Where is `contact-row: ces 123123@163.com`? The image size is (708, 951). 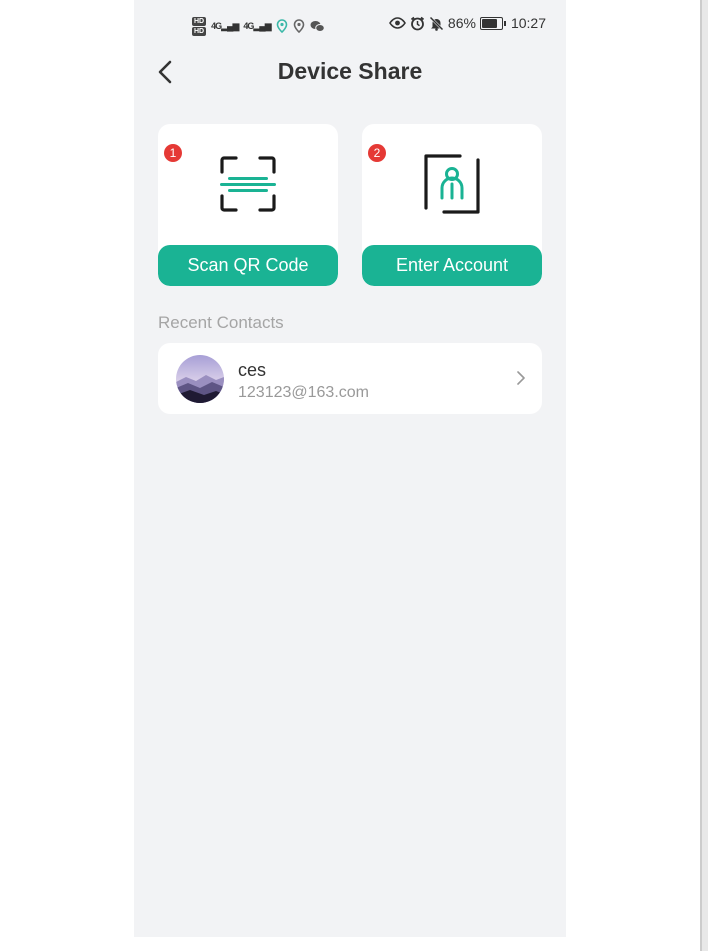 contact-row: ces 123123@163.com is located at coordinates (350, 378).